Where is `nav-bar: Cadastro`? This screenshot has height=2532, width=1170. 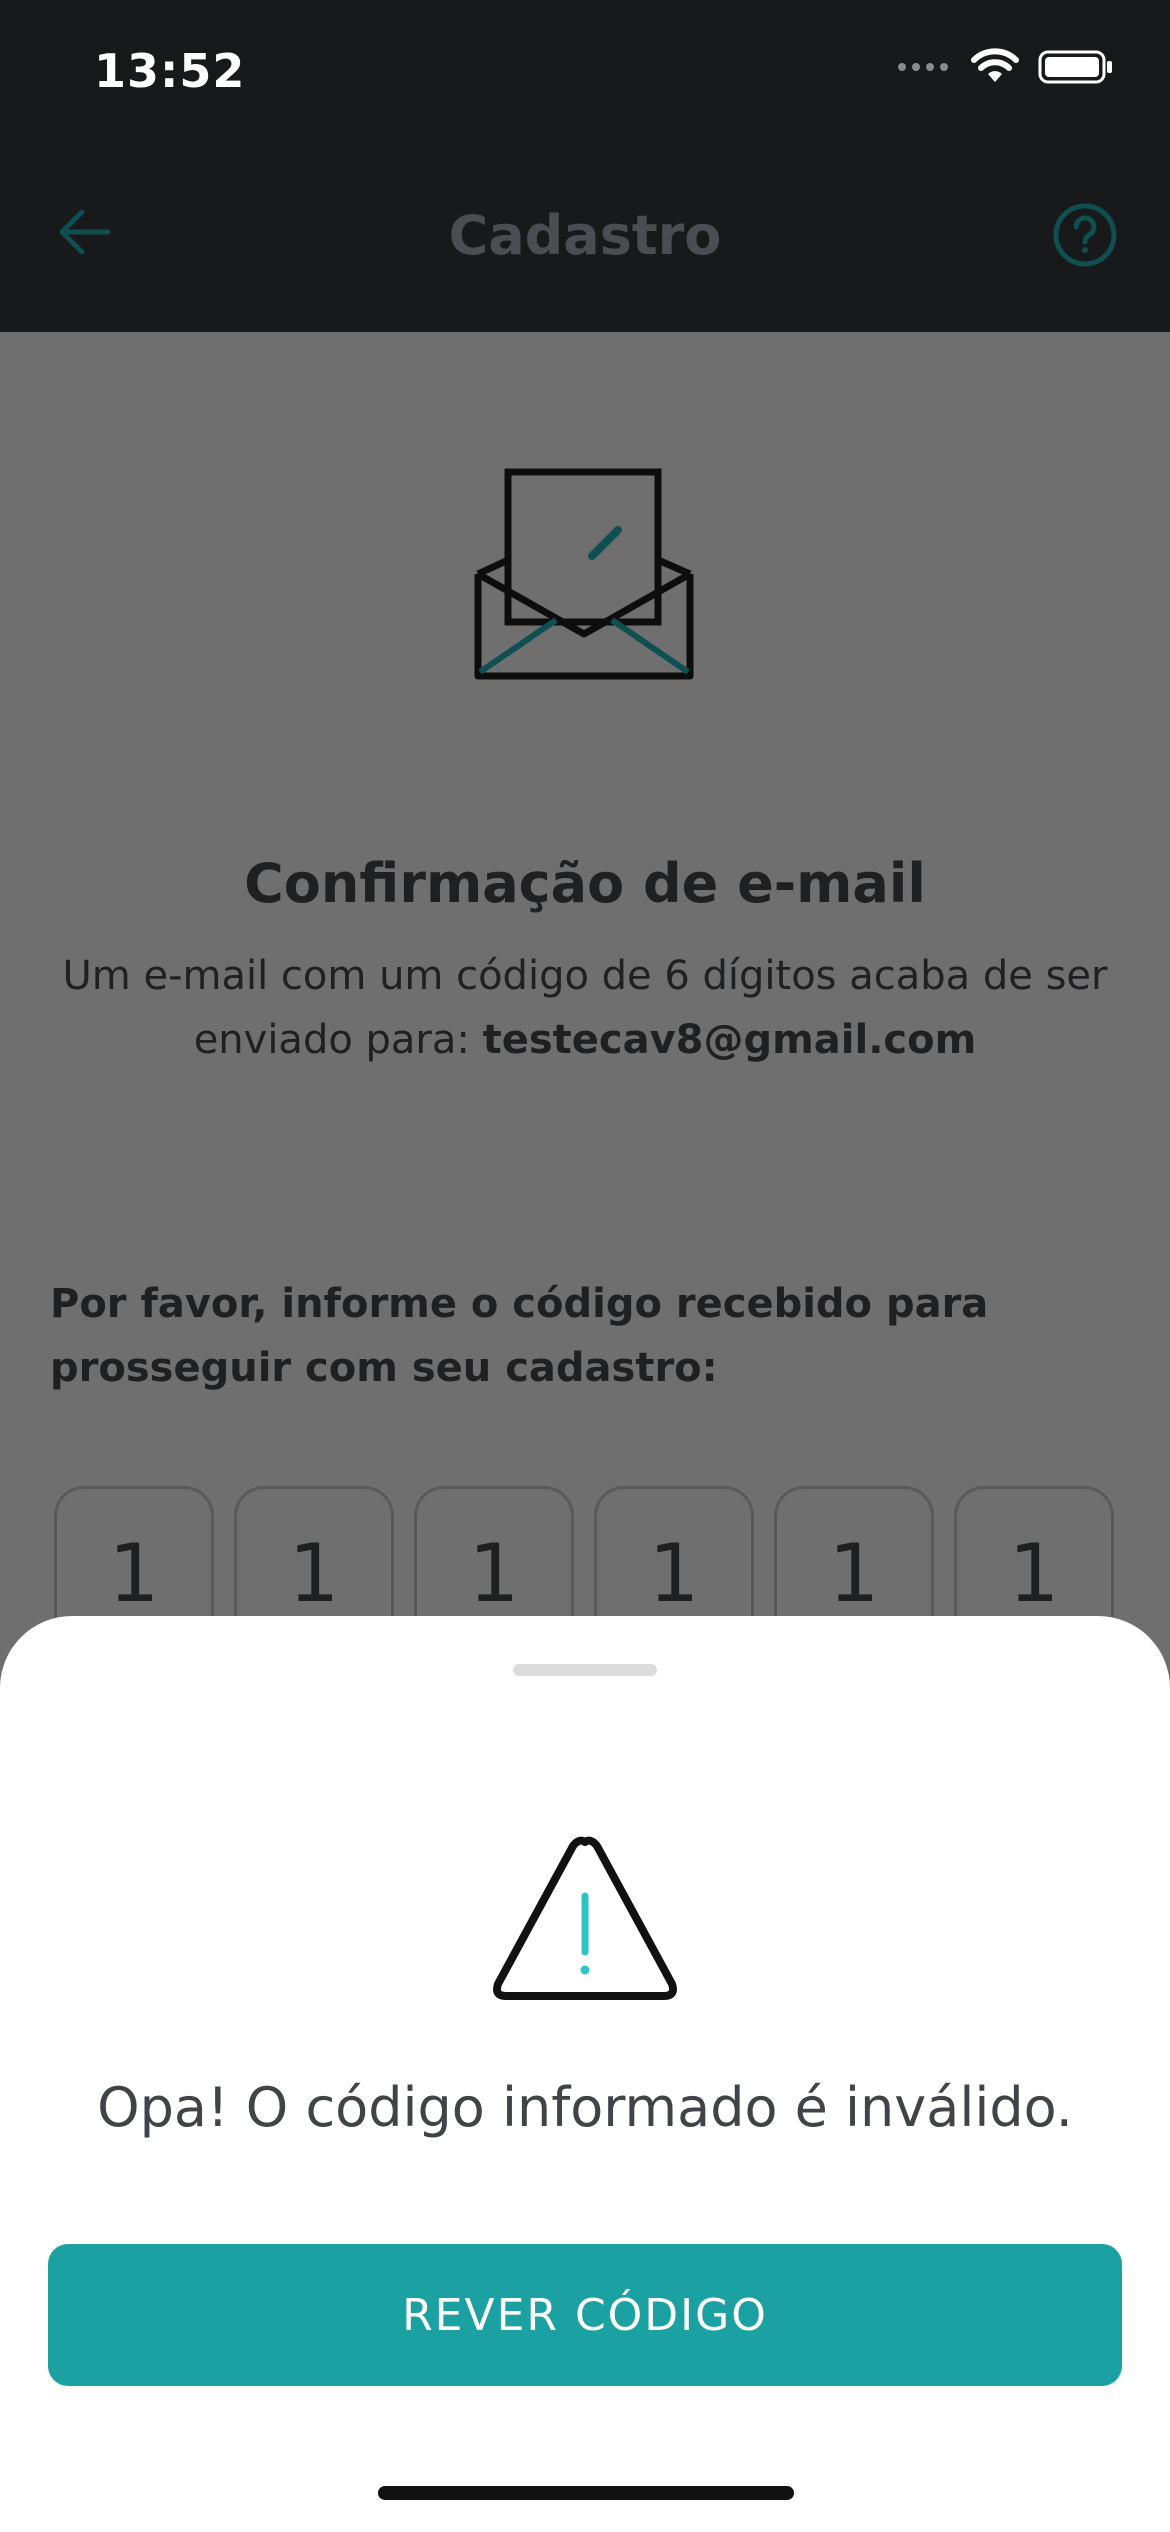 nav-bar: Cadastro is located at coordinates (585, 236).